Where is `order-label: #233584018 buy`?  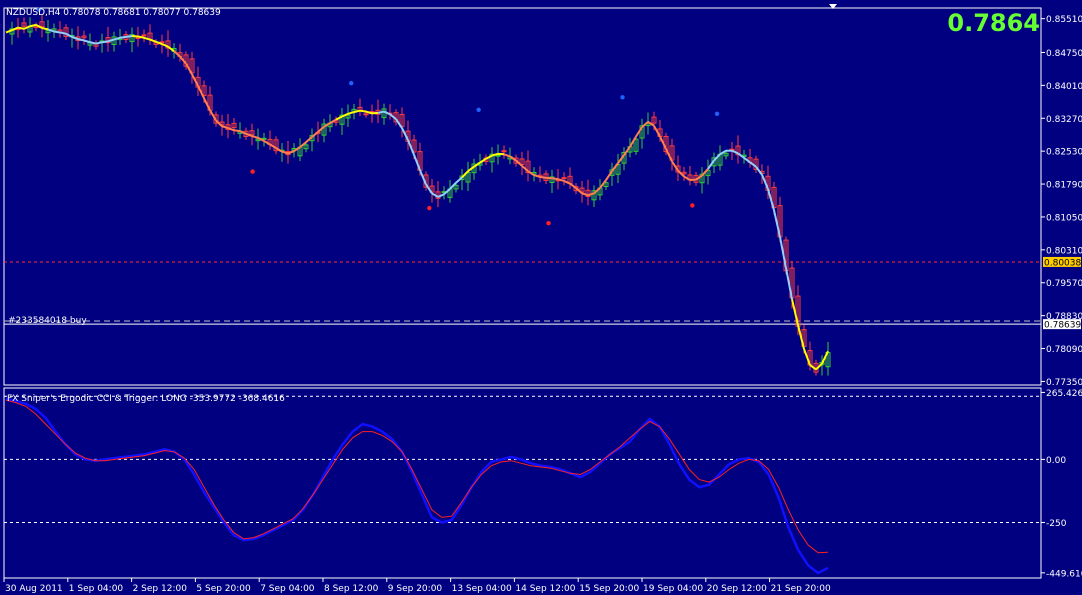
order-label: #233584018 buy is located at coordinates (47, 321).